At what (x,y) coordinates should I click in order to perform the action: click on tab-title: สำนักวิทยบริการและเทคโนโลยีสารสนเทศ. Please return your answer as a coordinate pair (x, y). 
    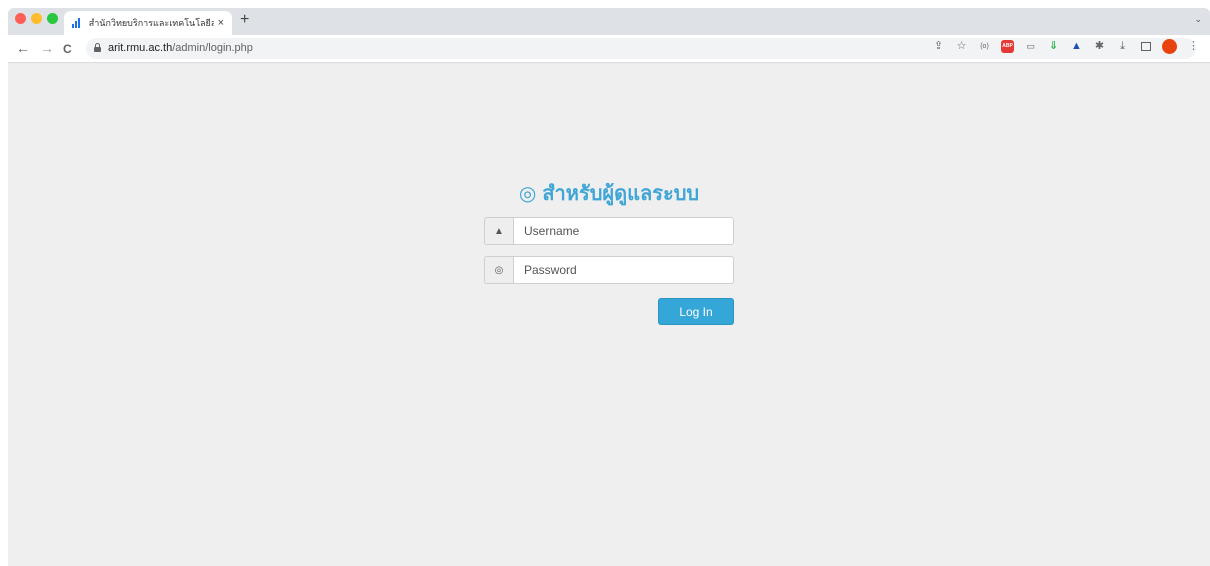
    Looking at the image, I should click on (151, 23).